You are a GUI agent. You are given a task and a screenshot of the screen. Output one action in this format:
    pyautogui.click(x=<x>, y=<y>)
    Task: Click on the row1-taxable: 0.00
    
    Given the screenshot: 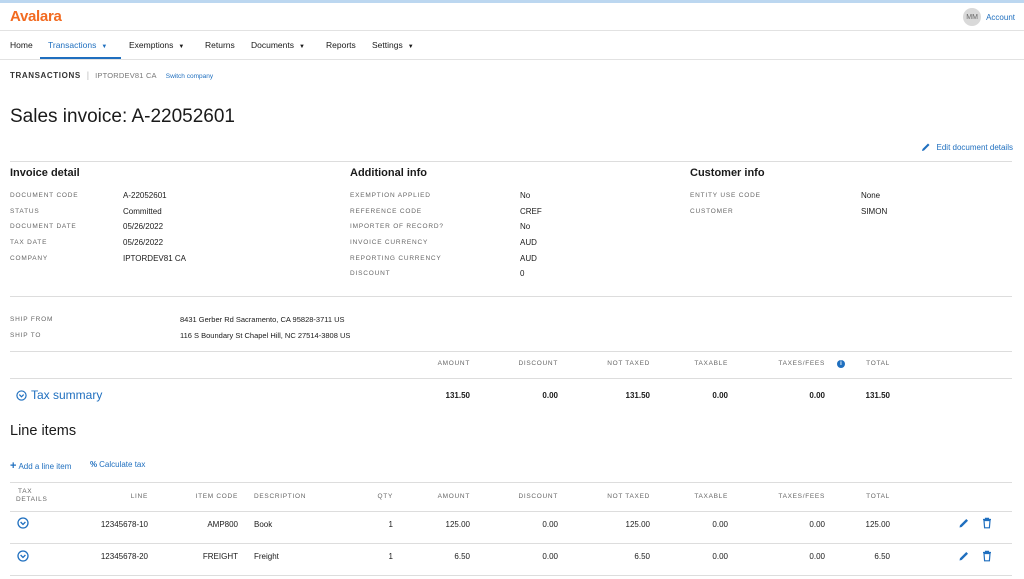 What is the action you would take?
    pyautogui.click(x=720, y=524)
    